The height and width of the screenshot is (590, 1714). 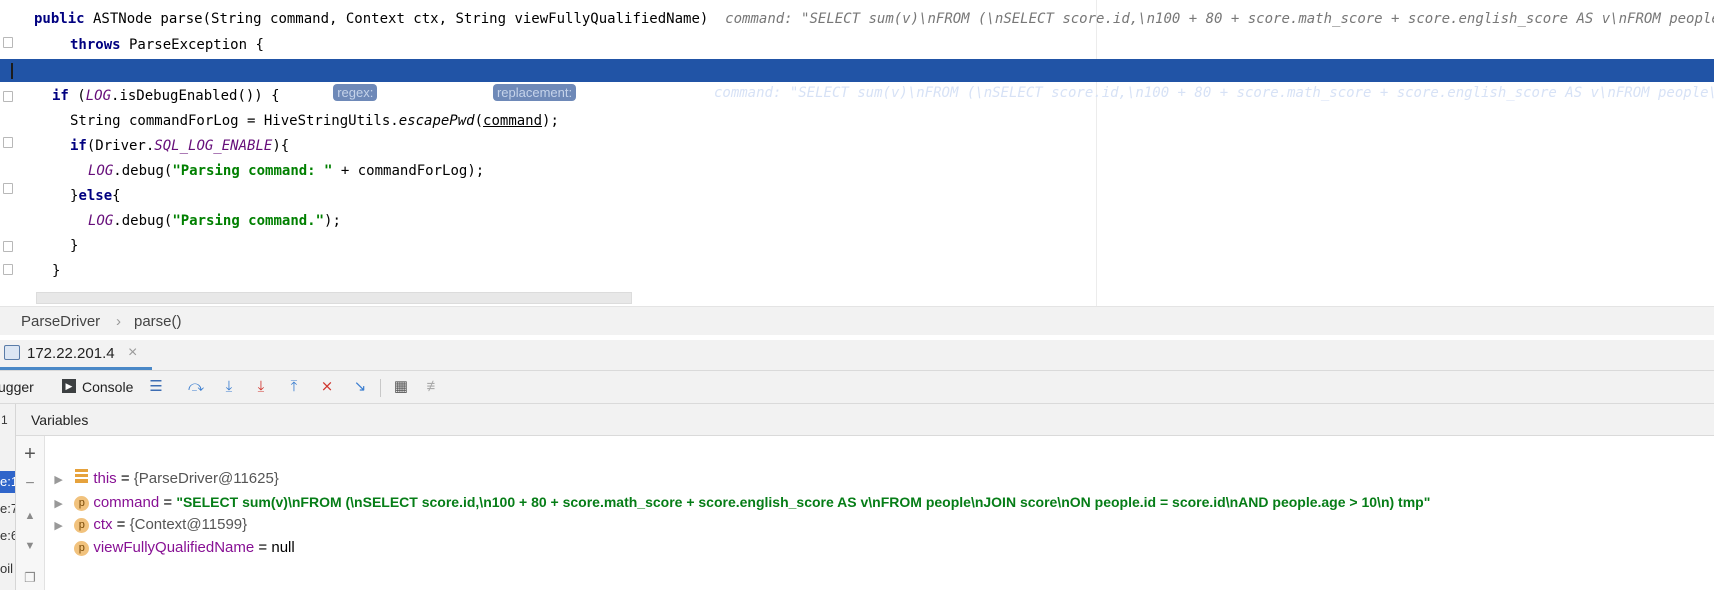 I want to click on code-line-if: if (LOG.isDebugEnabled()) {, so click(x=883, y=96).